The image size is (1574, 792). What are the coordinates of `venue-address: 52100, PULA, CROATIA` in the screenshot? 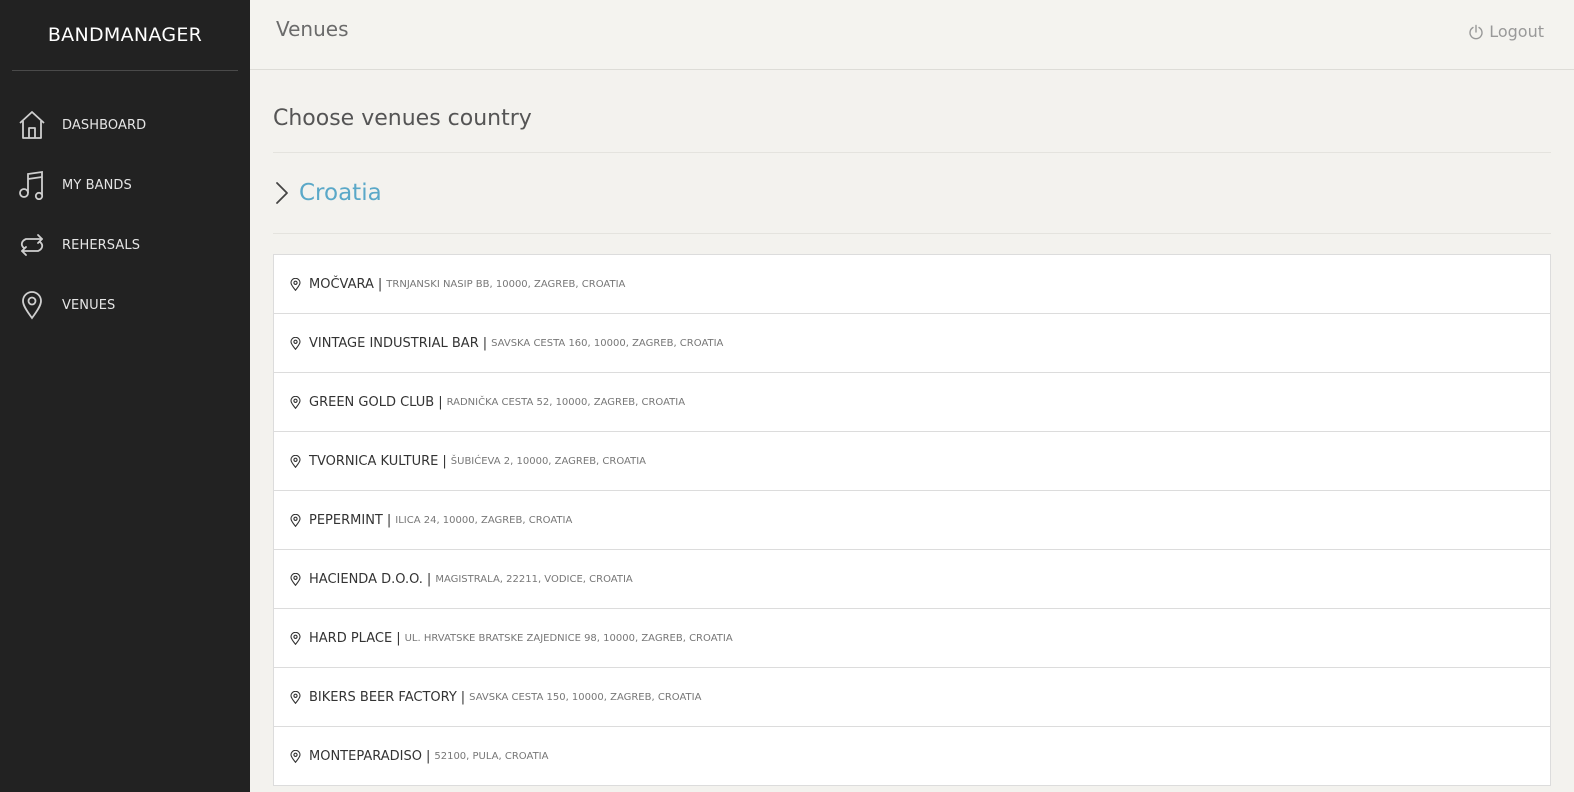 It's located at (491, 756).